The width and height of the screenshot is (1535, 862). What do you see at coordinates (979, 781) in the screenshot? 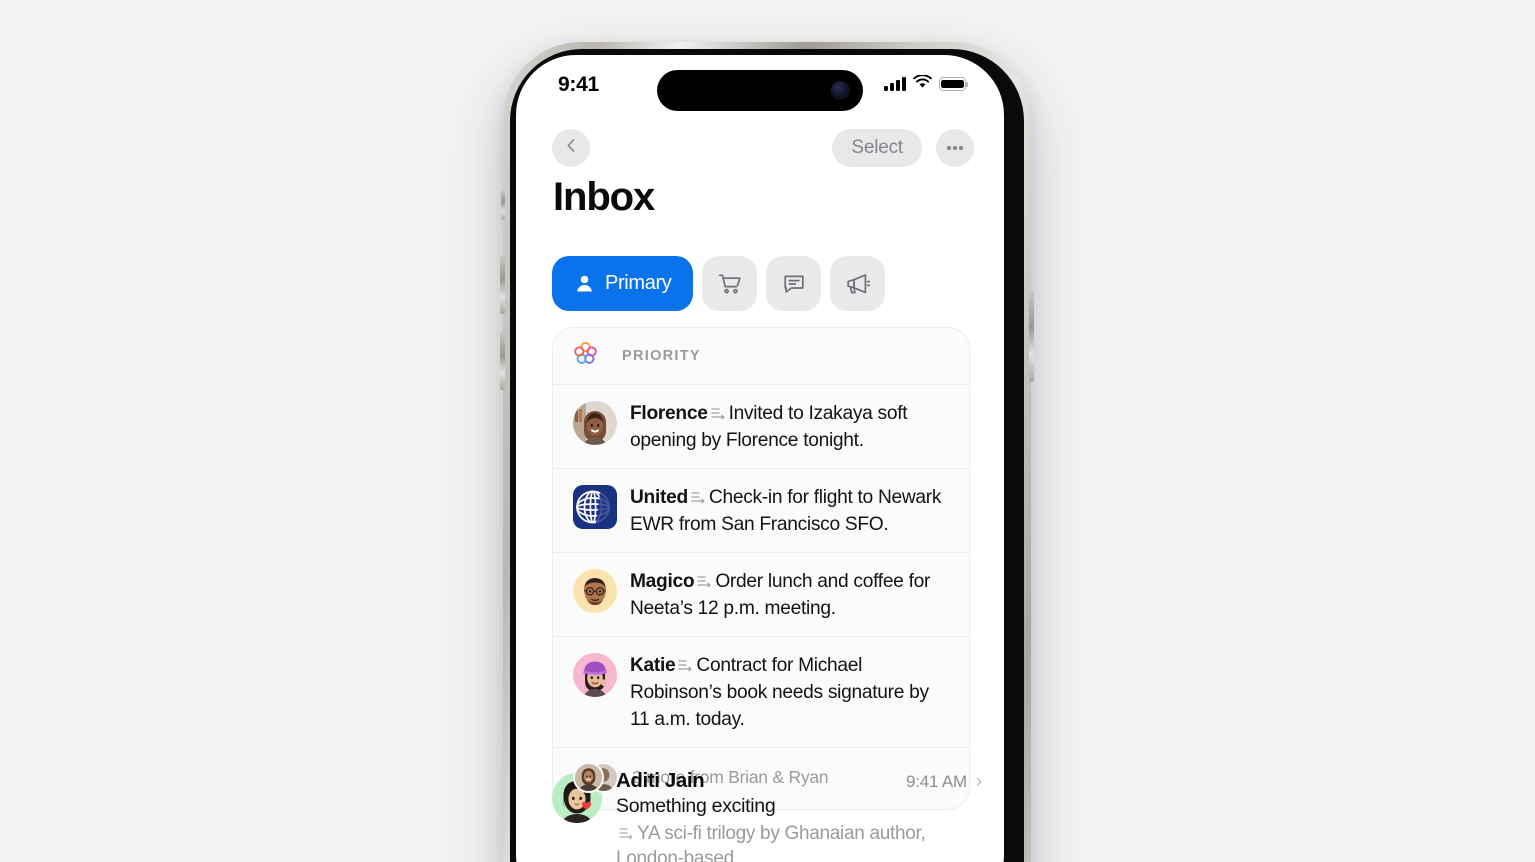
I see `chevron-right-icon: ›` at bounding box center [979, 781].